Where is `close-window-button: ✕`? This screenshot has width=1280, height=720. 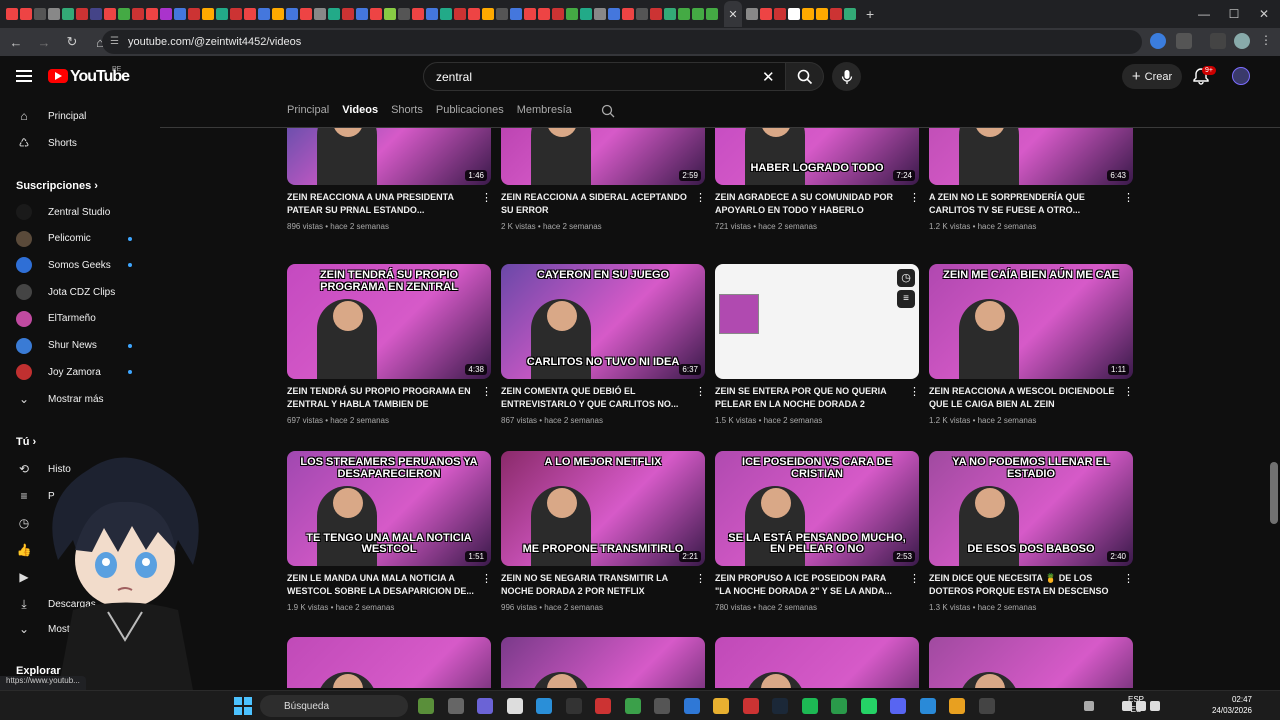
close-window-button: ✕ is located at coordinates (1263, 14).